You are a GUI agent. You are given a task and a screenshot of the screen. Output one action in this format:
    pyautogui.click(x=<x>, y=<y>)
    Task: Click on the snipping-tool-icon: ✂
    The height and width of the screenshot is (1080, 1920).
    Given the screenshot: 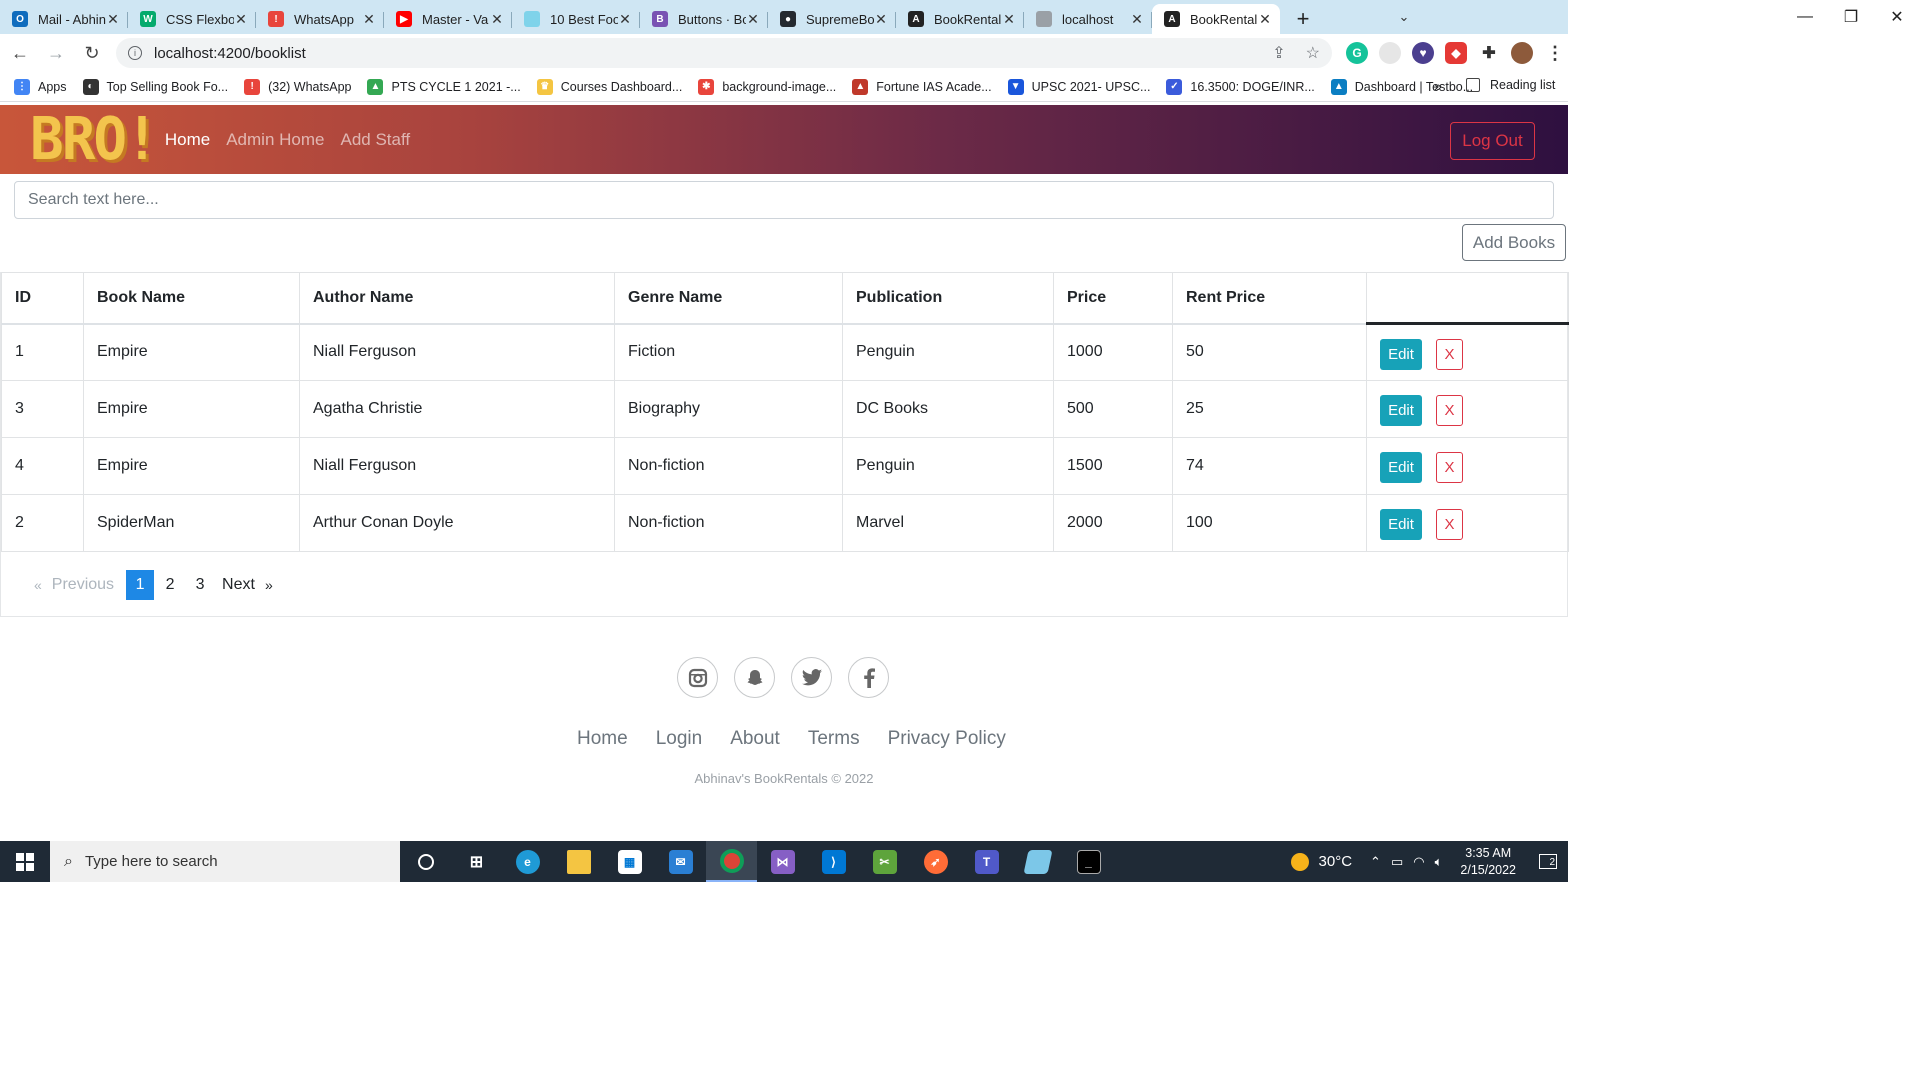 What is the action you would take?
    pyautogui.click(x=884, y=861)
    